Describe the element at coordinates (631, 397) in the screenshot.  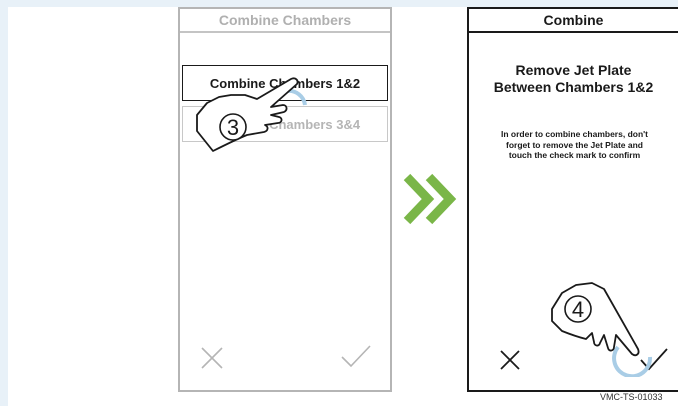
I see `document-code: VMC-TS-01033` at that location.